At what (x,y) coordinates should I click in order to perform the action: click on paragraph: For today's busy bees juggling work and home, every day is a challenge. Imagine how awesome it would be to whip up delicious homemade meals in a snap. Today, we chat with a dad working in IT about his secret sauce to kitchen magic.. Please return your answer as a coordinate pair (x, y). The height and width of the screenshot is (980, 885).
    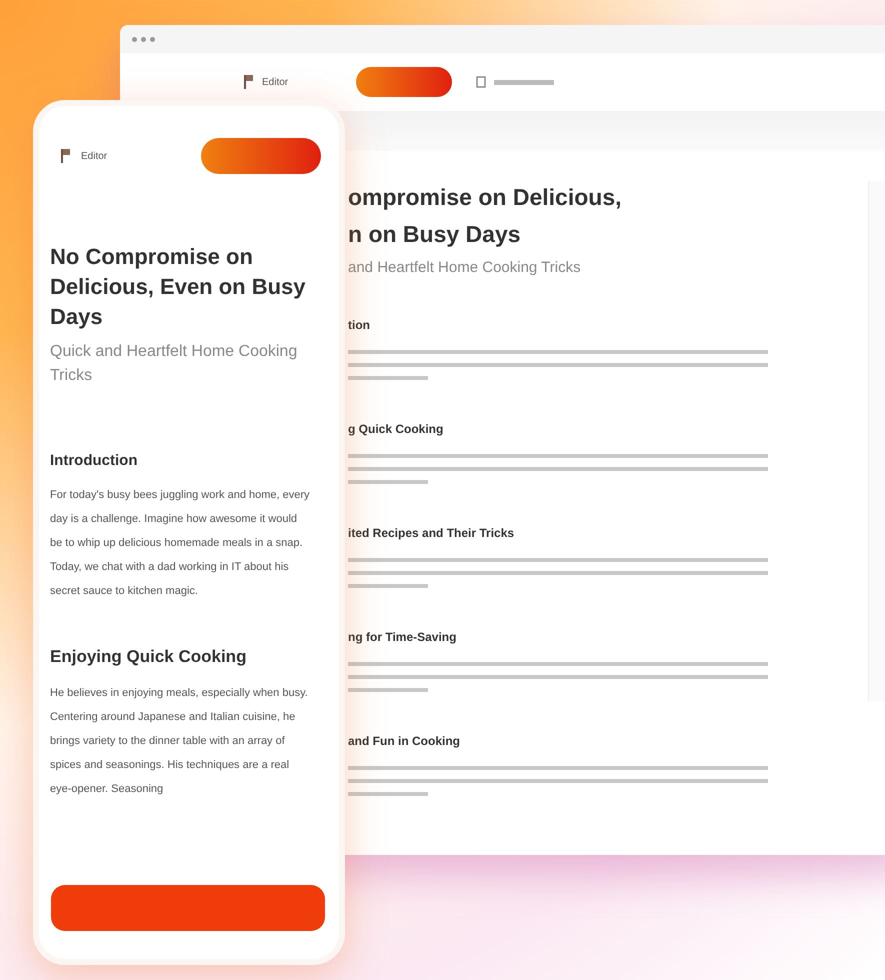
    Looking at the image, I should click on (180, 543).